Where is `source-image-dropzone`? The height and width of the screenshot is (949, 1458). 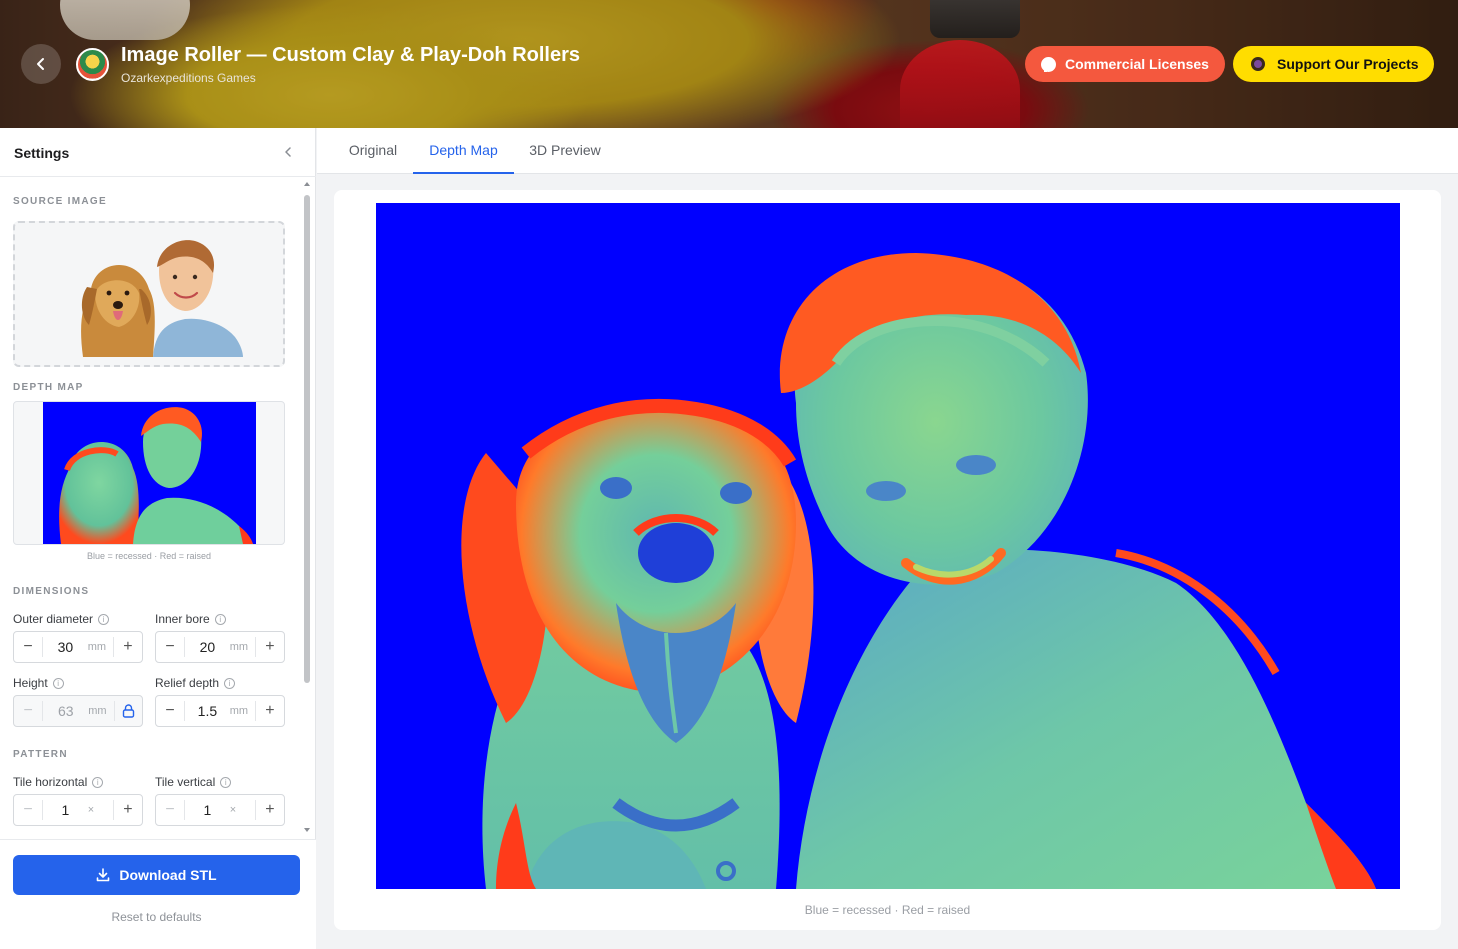 source-image-dropzone is located at coordinates (149, 294).